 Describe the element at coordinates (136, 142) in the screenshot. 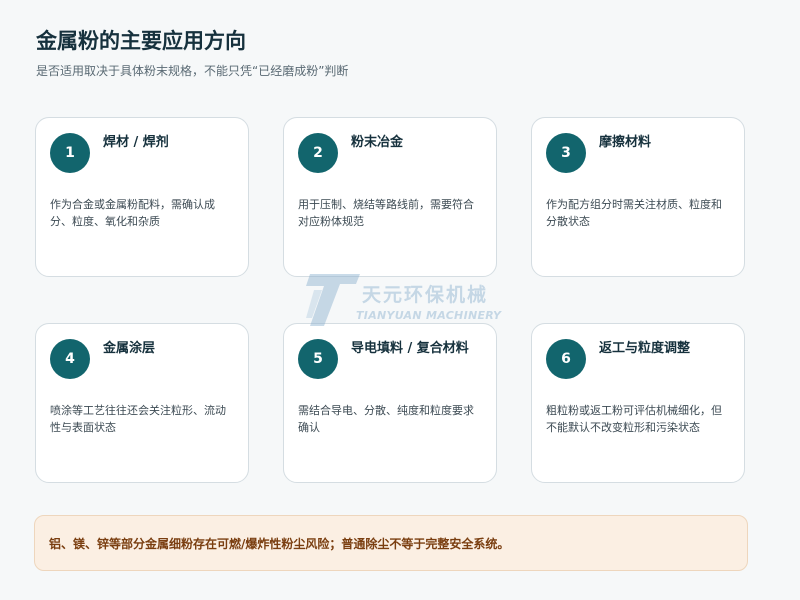

I see `card-title: 焊材 / 焊剂` at that location.